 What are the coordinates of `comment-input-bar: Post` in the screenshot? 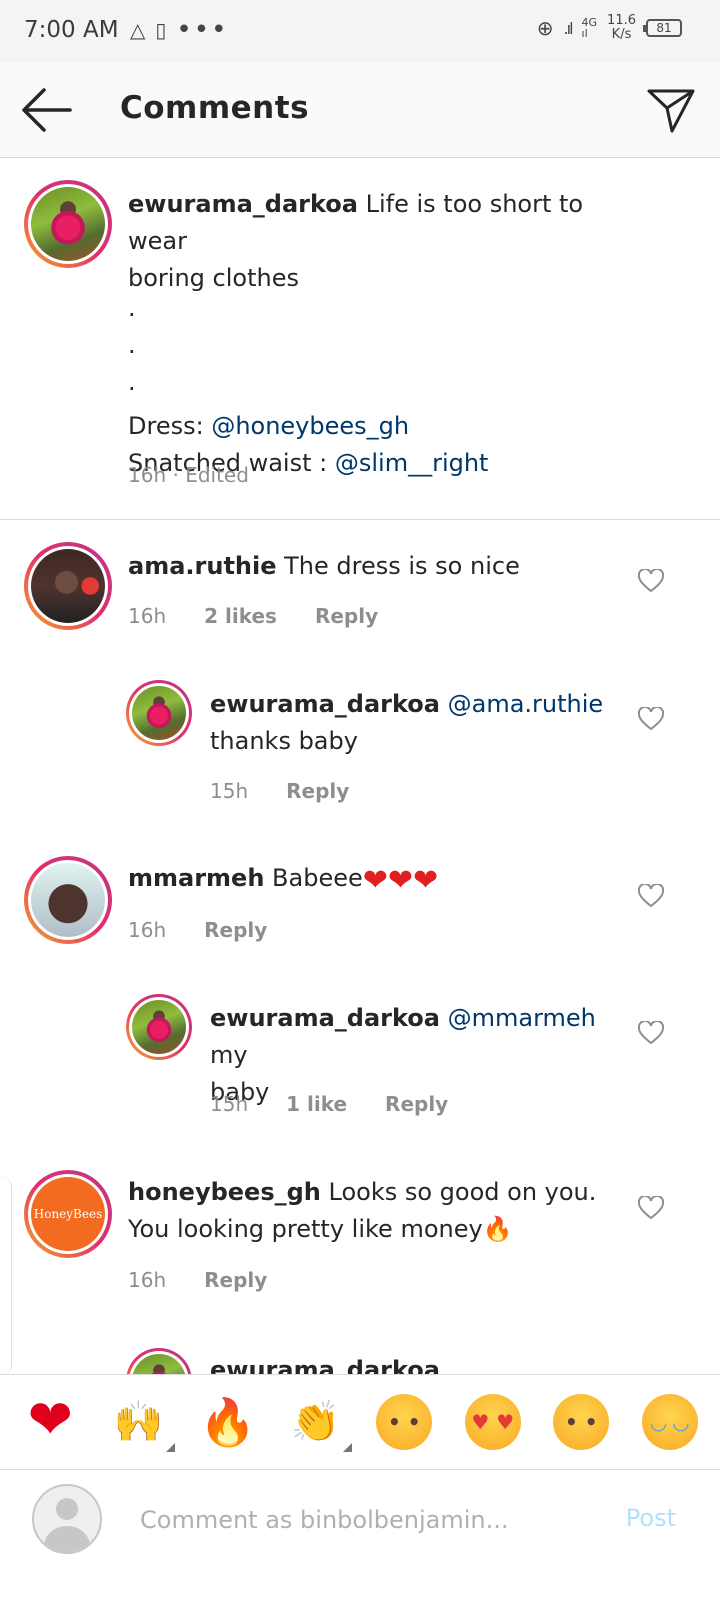 It's located at (360, 1535).